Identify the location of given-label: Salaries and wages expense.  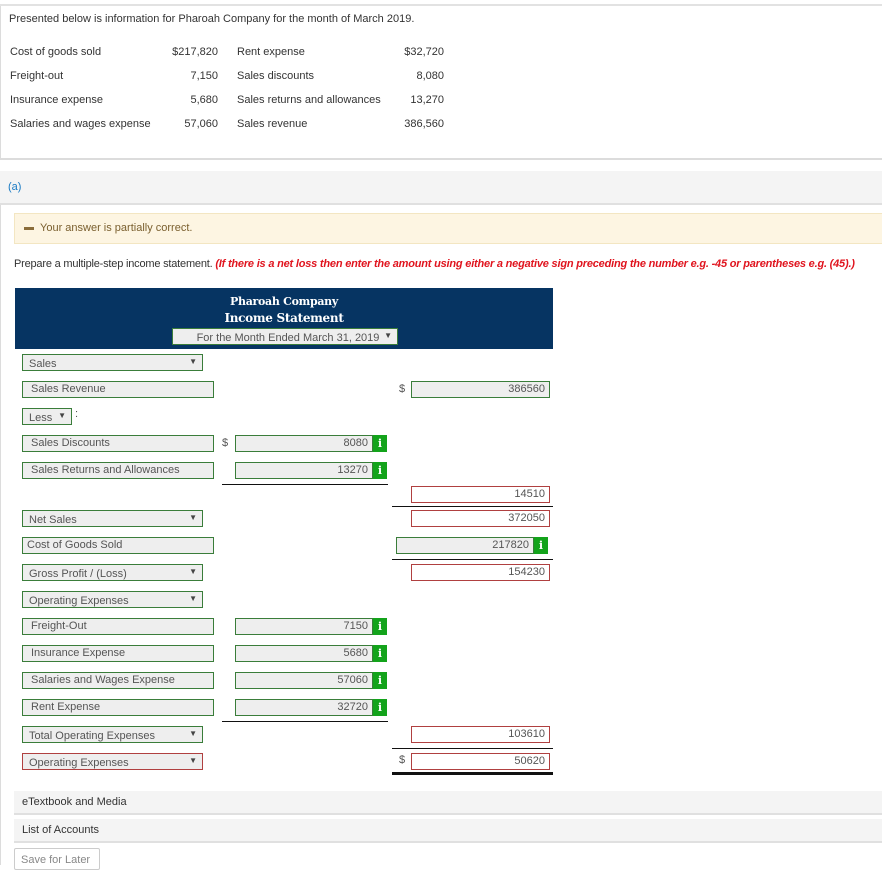
(80, 124).